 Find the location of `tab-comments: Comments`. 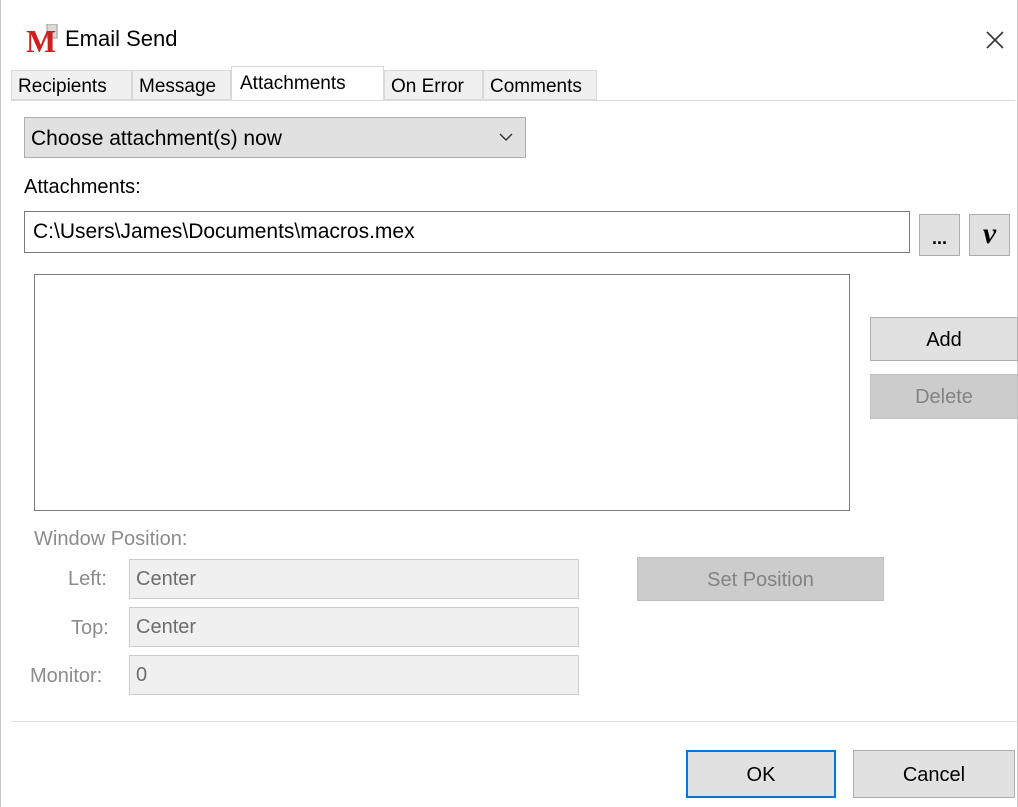

tab-comments: Comments is located at coordinates (540, 85).